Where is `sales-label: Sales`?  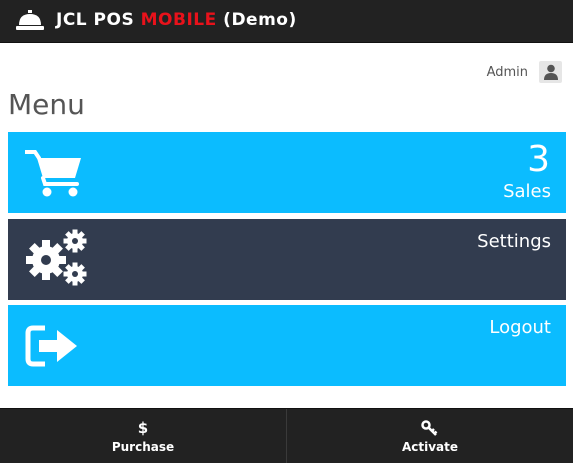 sales-label: Sales is located at coordinates (527, 191).